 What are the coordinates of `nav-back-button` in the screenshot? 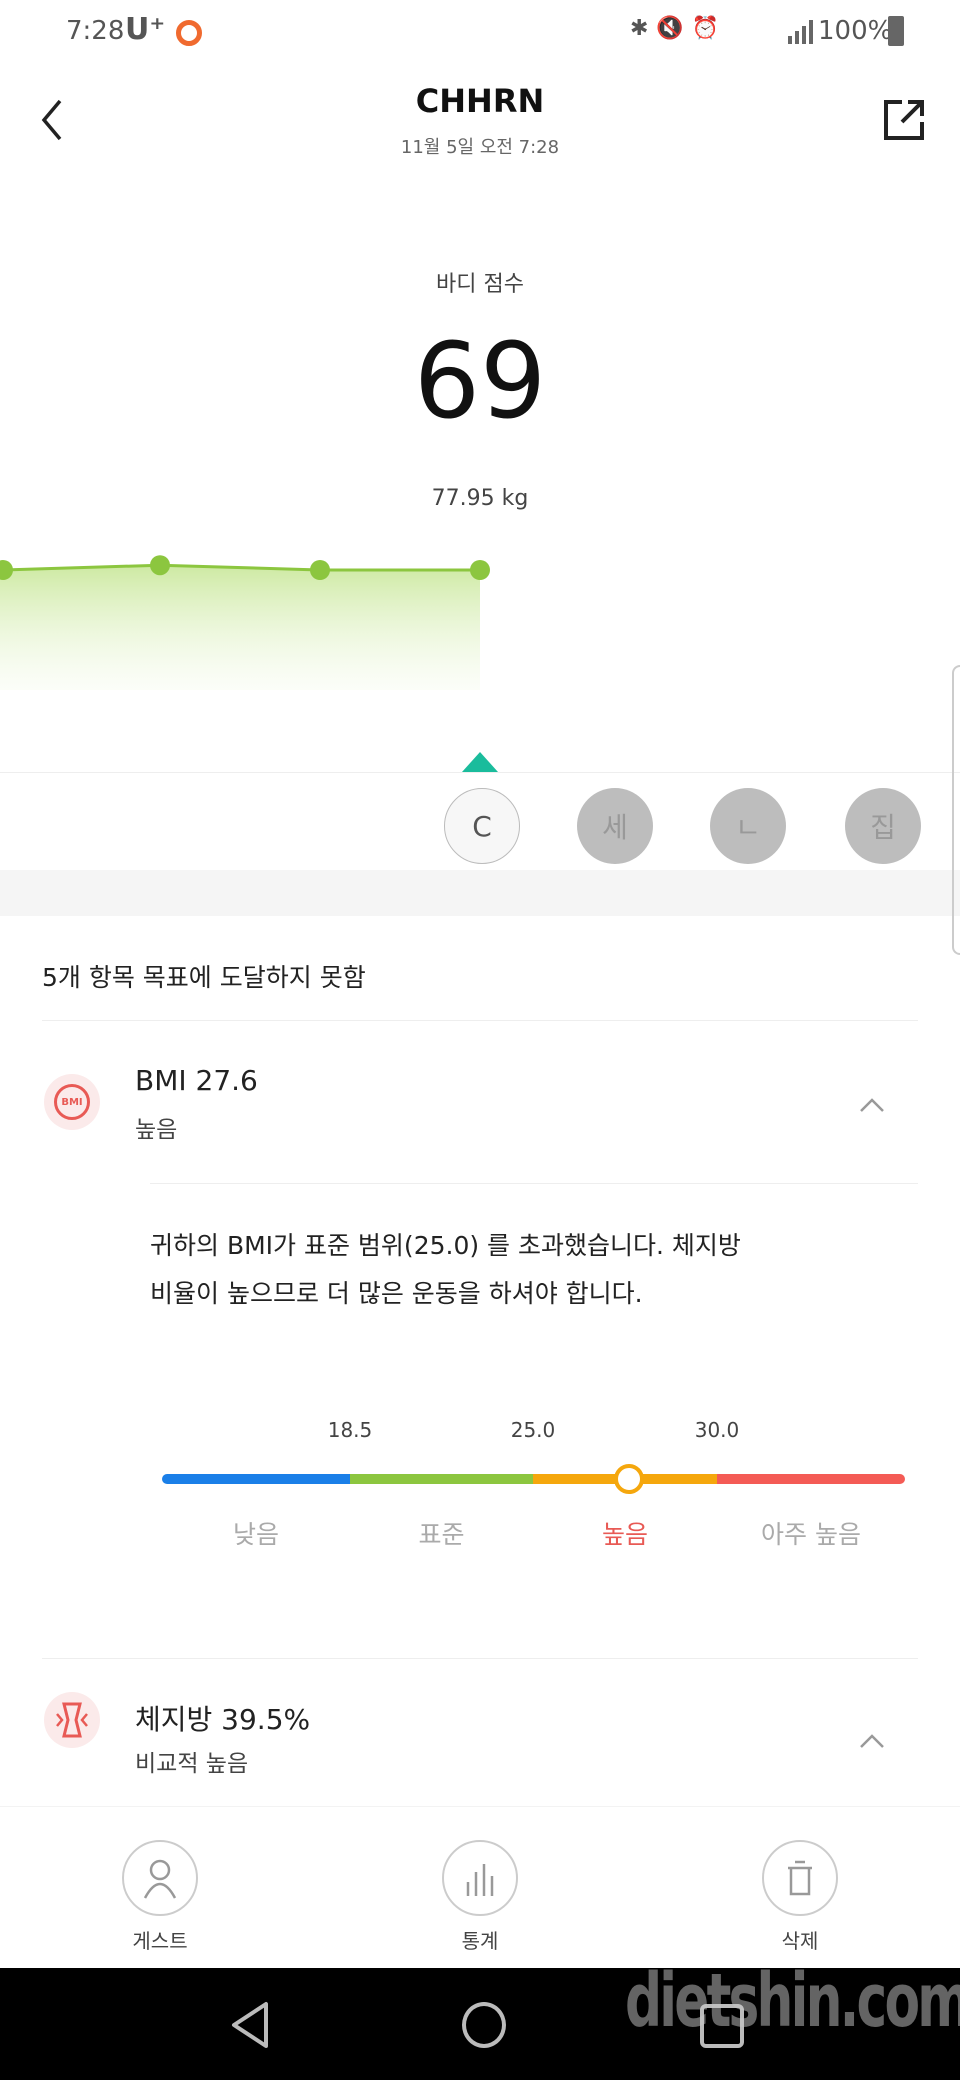 It's located at (251, 2025).